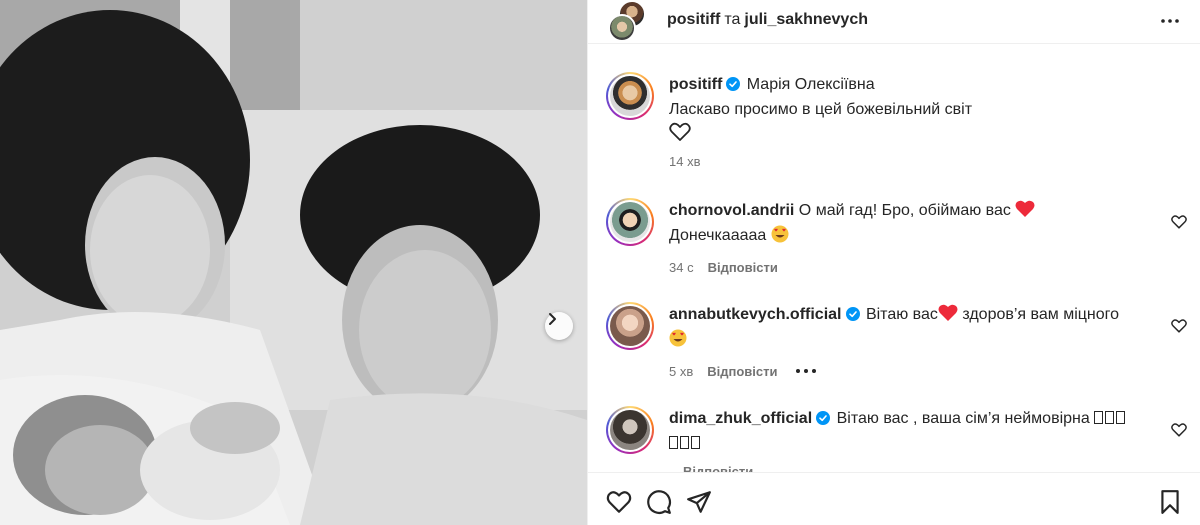  Describe the element at coordinates (821, 109) in the screenshot. I see `caption-text: Ласкаво просимо в цей божевільний світ` at that location.